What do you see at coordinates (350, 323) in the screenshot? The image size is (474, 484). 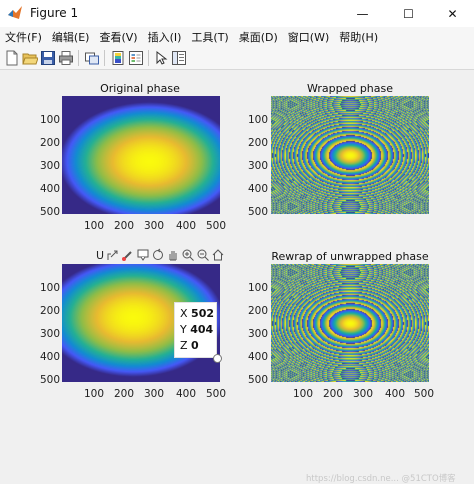 I see `rewrap-phase-plot` at bounding box center [350, 323].